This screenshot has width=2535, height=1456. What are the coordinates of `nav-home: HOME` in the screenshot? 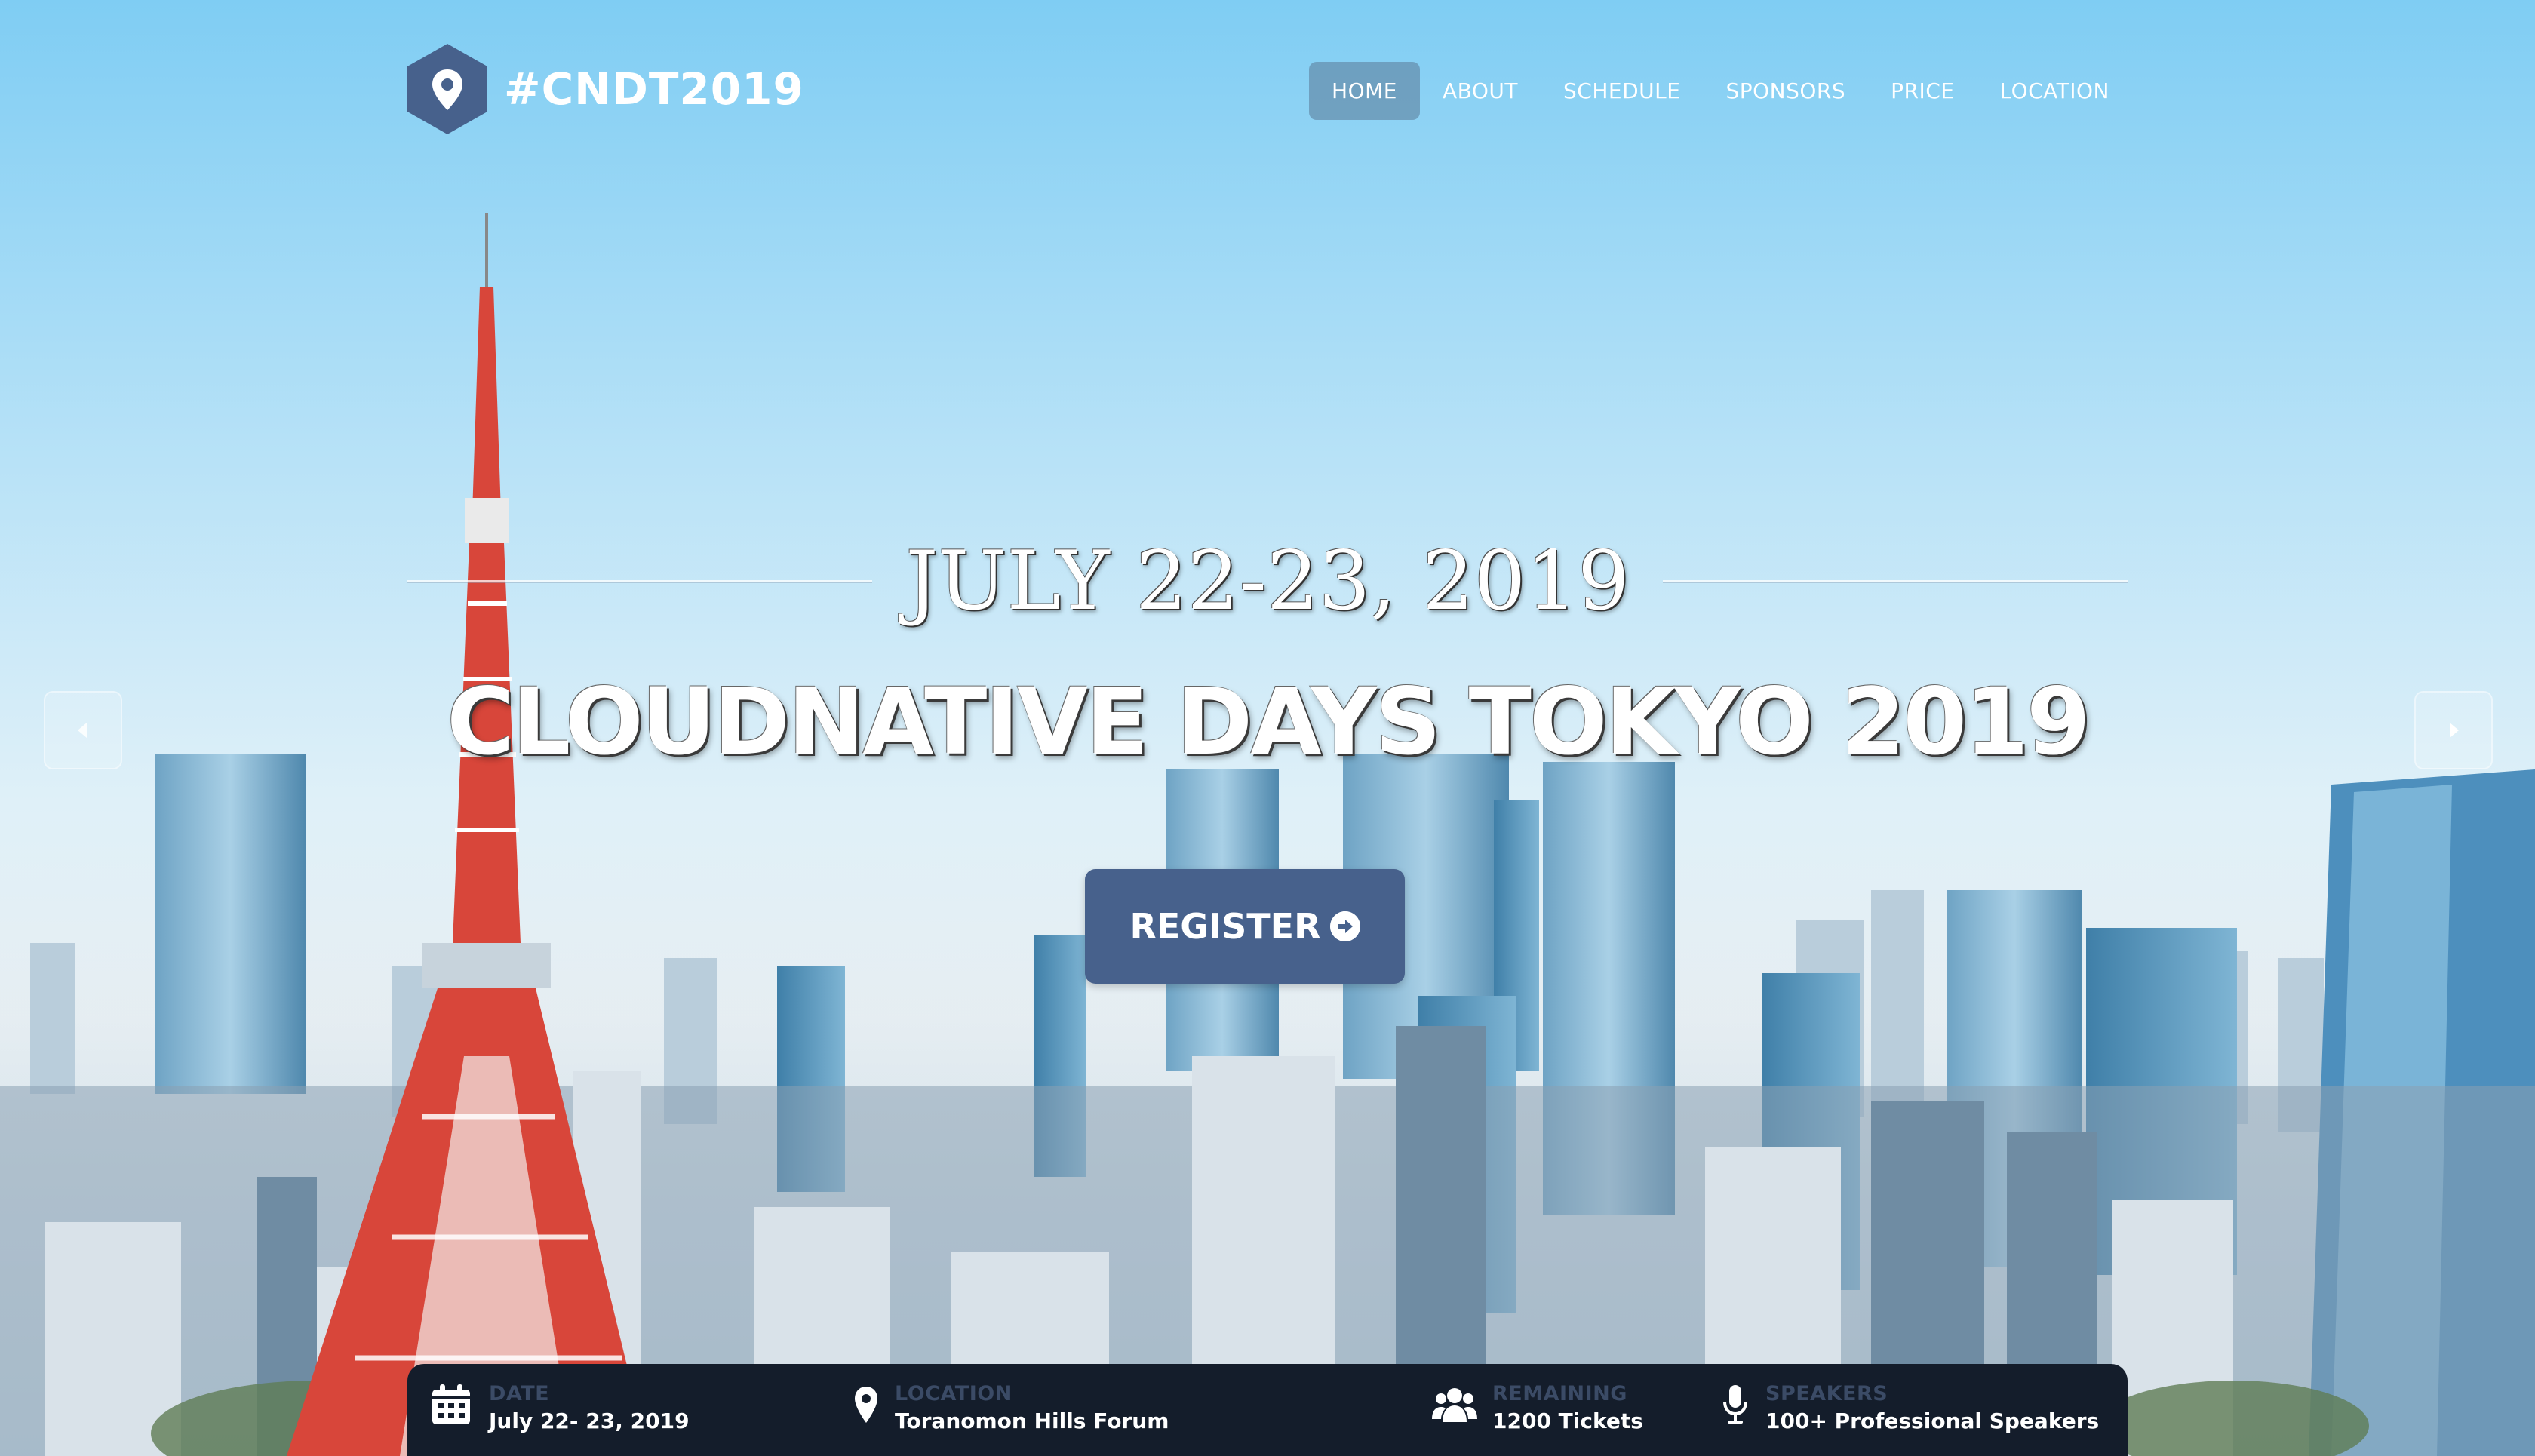 It's located at (1365, 91).